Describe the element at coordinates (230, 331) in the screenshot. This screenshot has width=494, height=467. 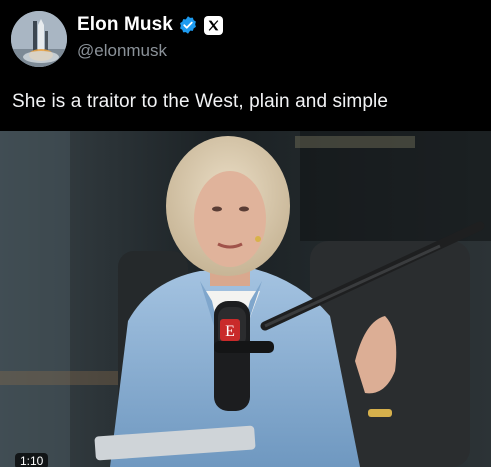
I see `mic-logo-letter: E` at that location.